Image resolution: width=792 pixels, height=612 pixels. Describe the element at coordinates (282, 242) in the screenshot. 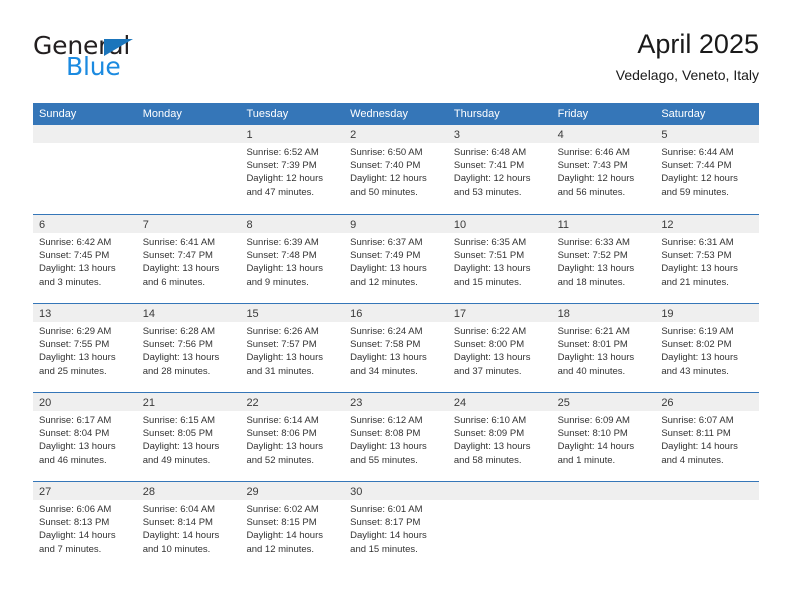

I see `sunrise-text: Sunrise: 6:39 AM` at that location.